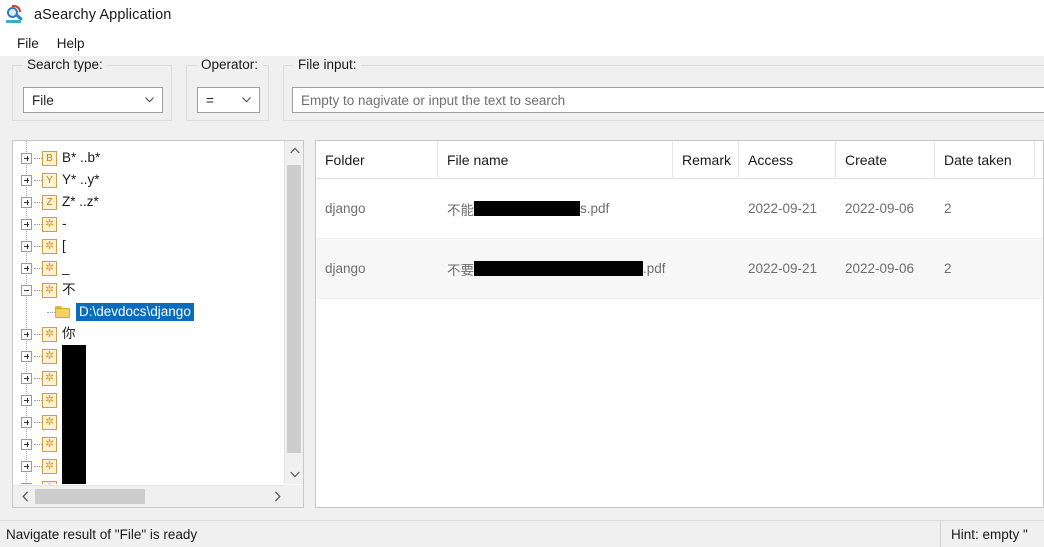 This screenshot has width=1044, height=547. I want to click on tree-vertical-scroll-thumb, so click(294, 309).